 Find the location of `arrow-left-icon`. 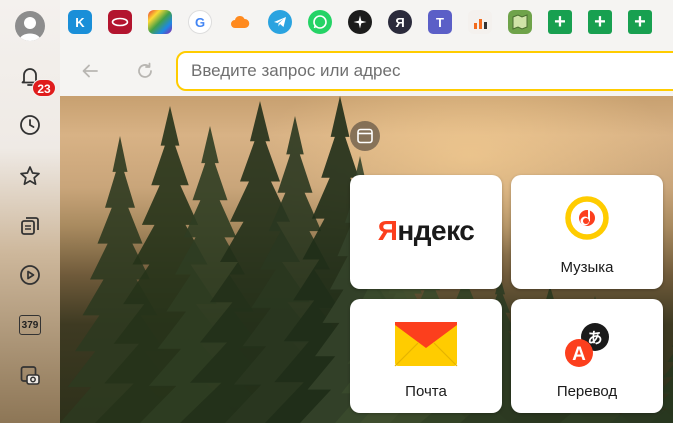

arrow-left-icon is located at coordinates (90, 71).